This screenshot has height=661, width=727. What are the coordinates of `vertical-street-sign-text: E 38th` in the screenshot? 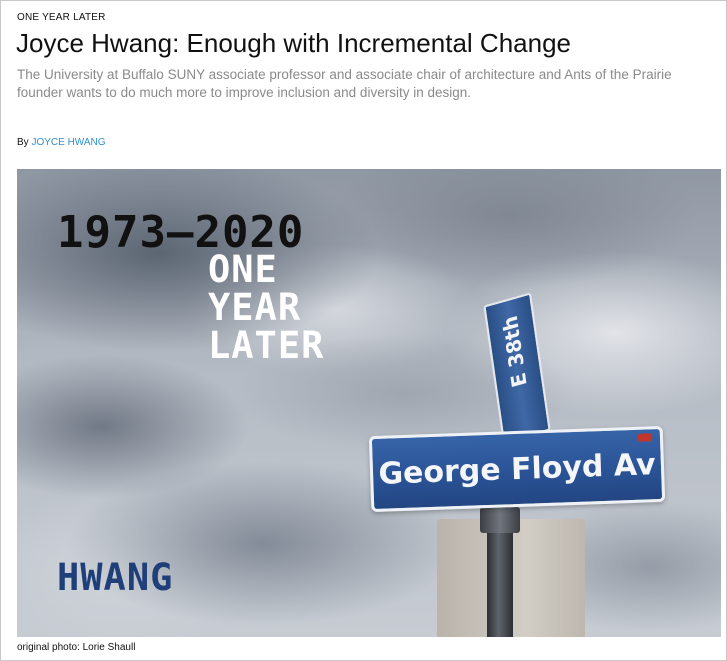 It's located at (514, 352).